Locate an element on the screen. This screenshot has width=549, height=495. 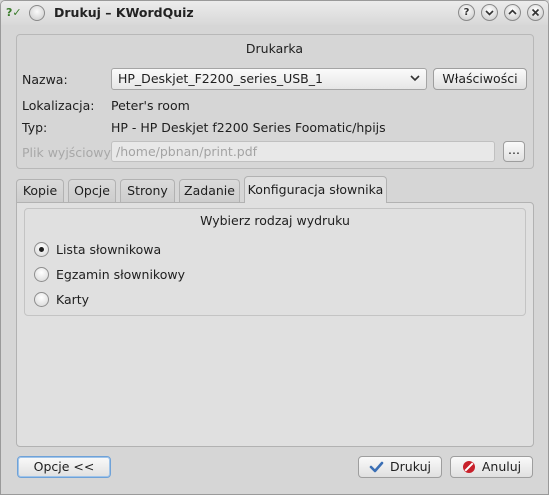
radio-selected-dot is located at coordinates (41, 249).